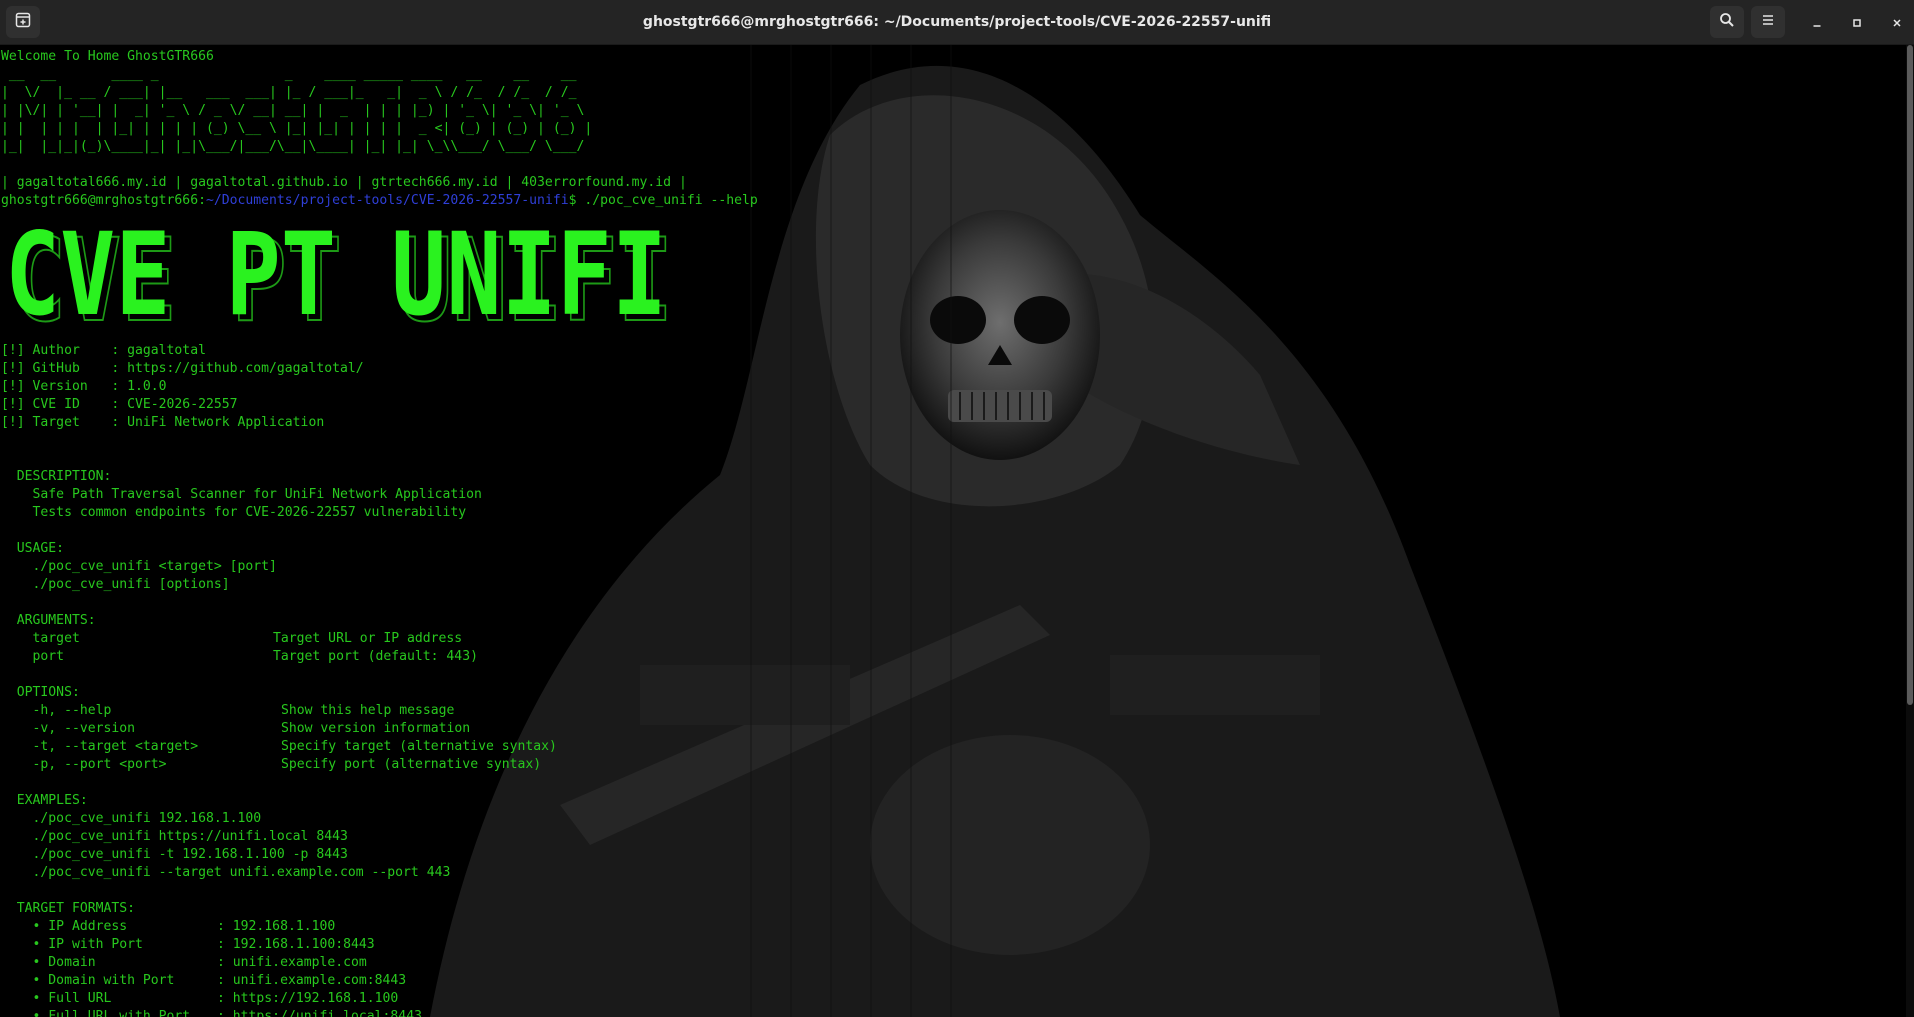  Describe the element at coordinates (56, 710) in the screenshot. I see `option-flag: -h, --help` at that location.